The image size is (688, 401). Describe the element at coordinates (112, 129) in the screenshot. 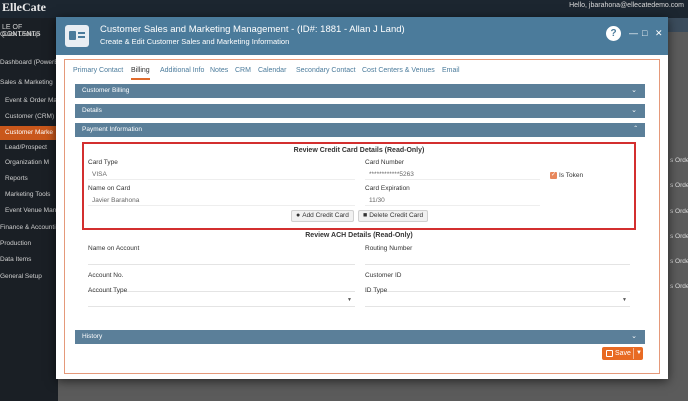

I see `section-label: Payment Information` at that location.